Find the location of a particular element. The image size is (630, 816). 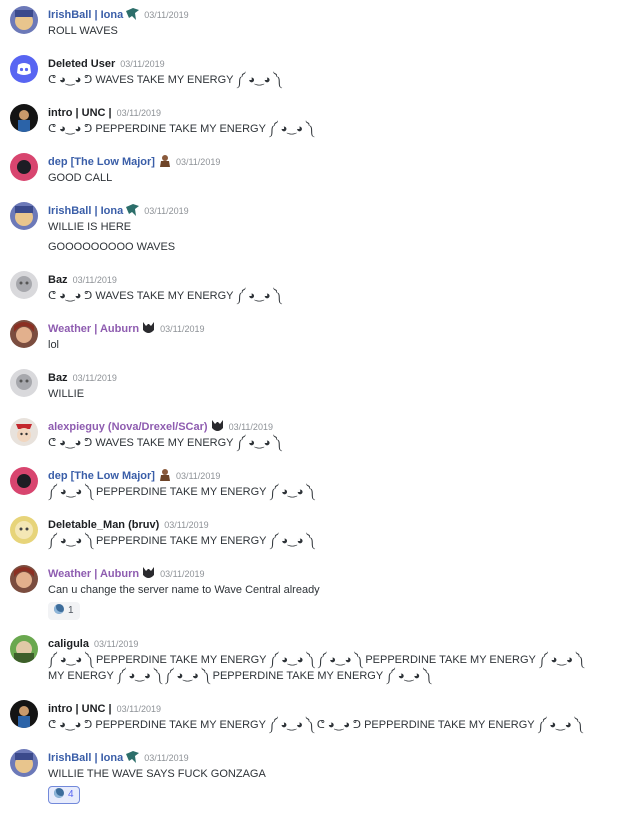

reaction-count: 1 is located at coordinates (71, 610).